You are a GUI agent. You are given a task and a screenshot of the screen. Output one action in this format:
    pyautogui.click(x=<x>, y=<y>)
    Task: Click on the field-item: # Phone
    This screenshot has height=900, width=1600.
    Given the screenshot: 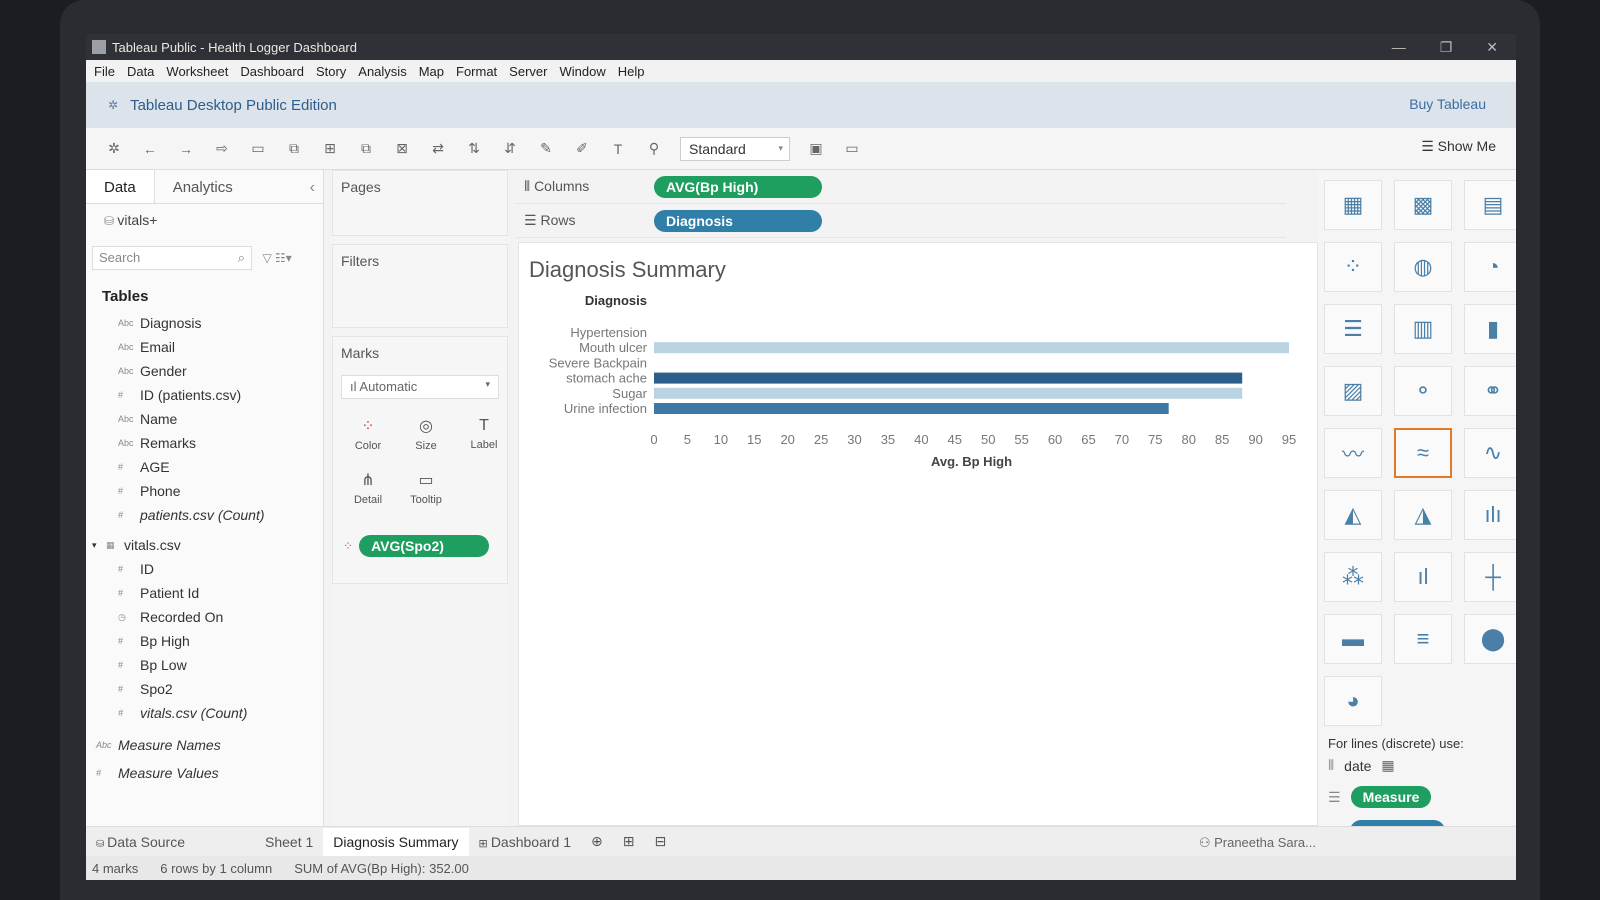 What is the action you would take?
    pyautogui.click(x=204, y=491)
    